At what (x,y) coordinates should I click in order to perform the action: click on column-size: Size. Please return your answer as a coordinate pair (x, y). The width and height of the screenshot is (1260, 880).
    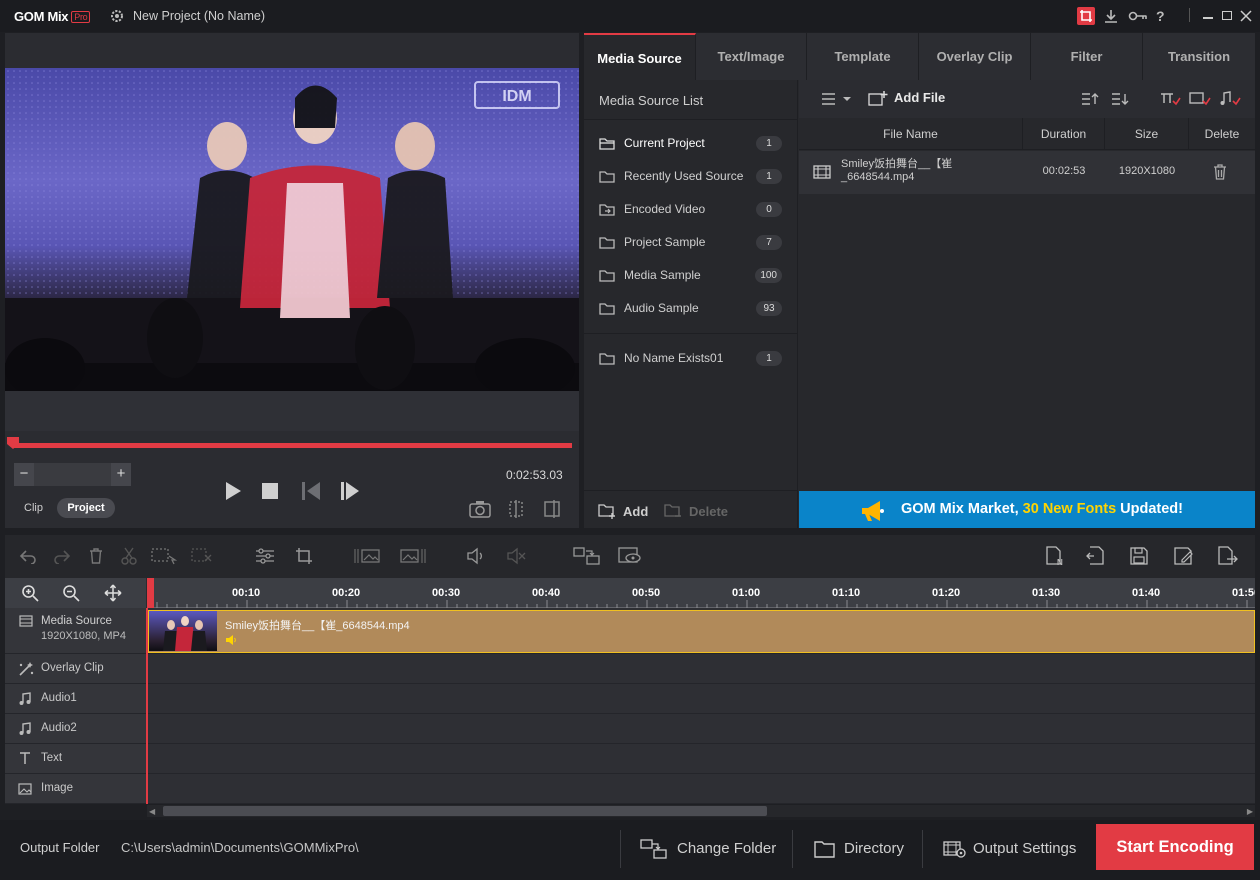
    Looking at the image, I should click on (1147, 134).